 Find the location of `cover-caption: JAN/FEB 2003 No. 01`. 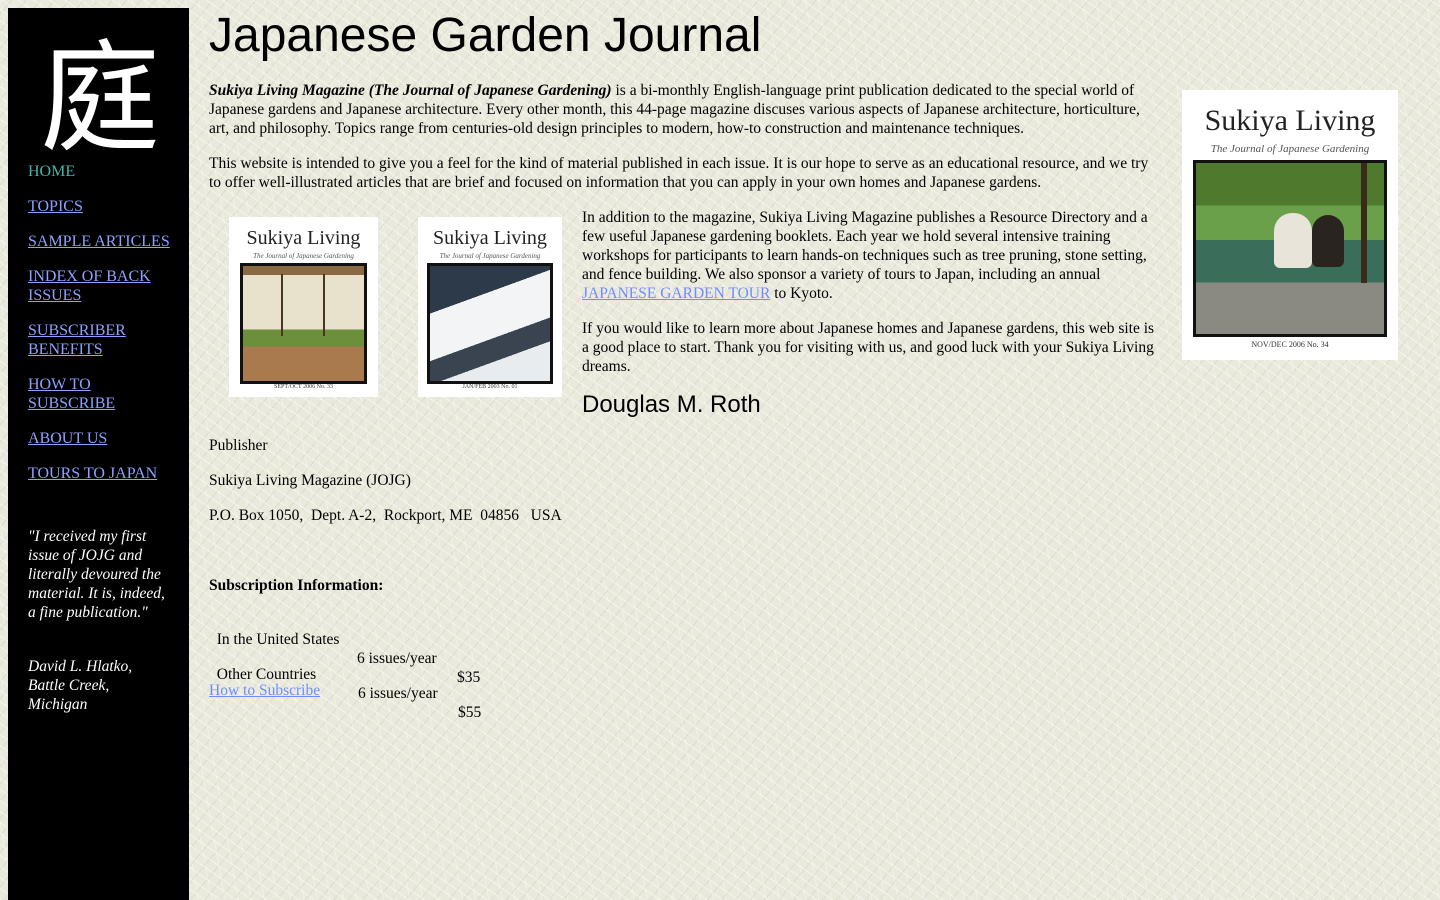

cover-caption: JAN/FEB 2003 No. 01 is located at coordinates (490, 387).